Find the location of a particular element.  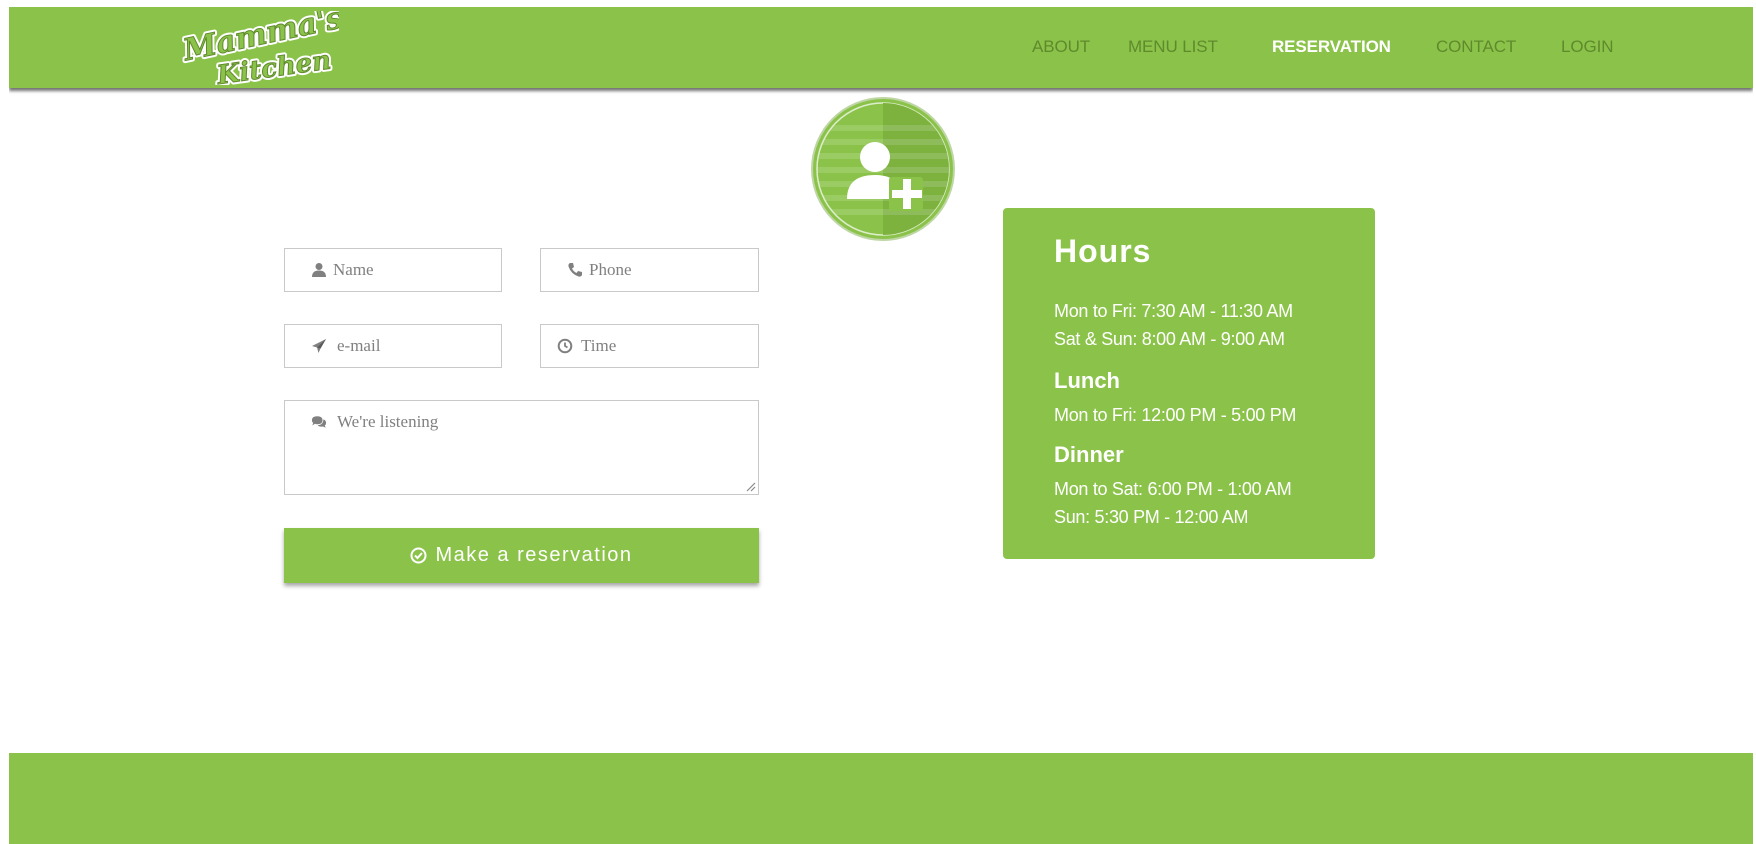

nav-contact: CONTACT is located at coordinates (1476, 47).